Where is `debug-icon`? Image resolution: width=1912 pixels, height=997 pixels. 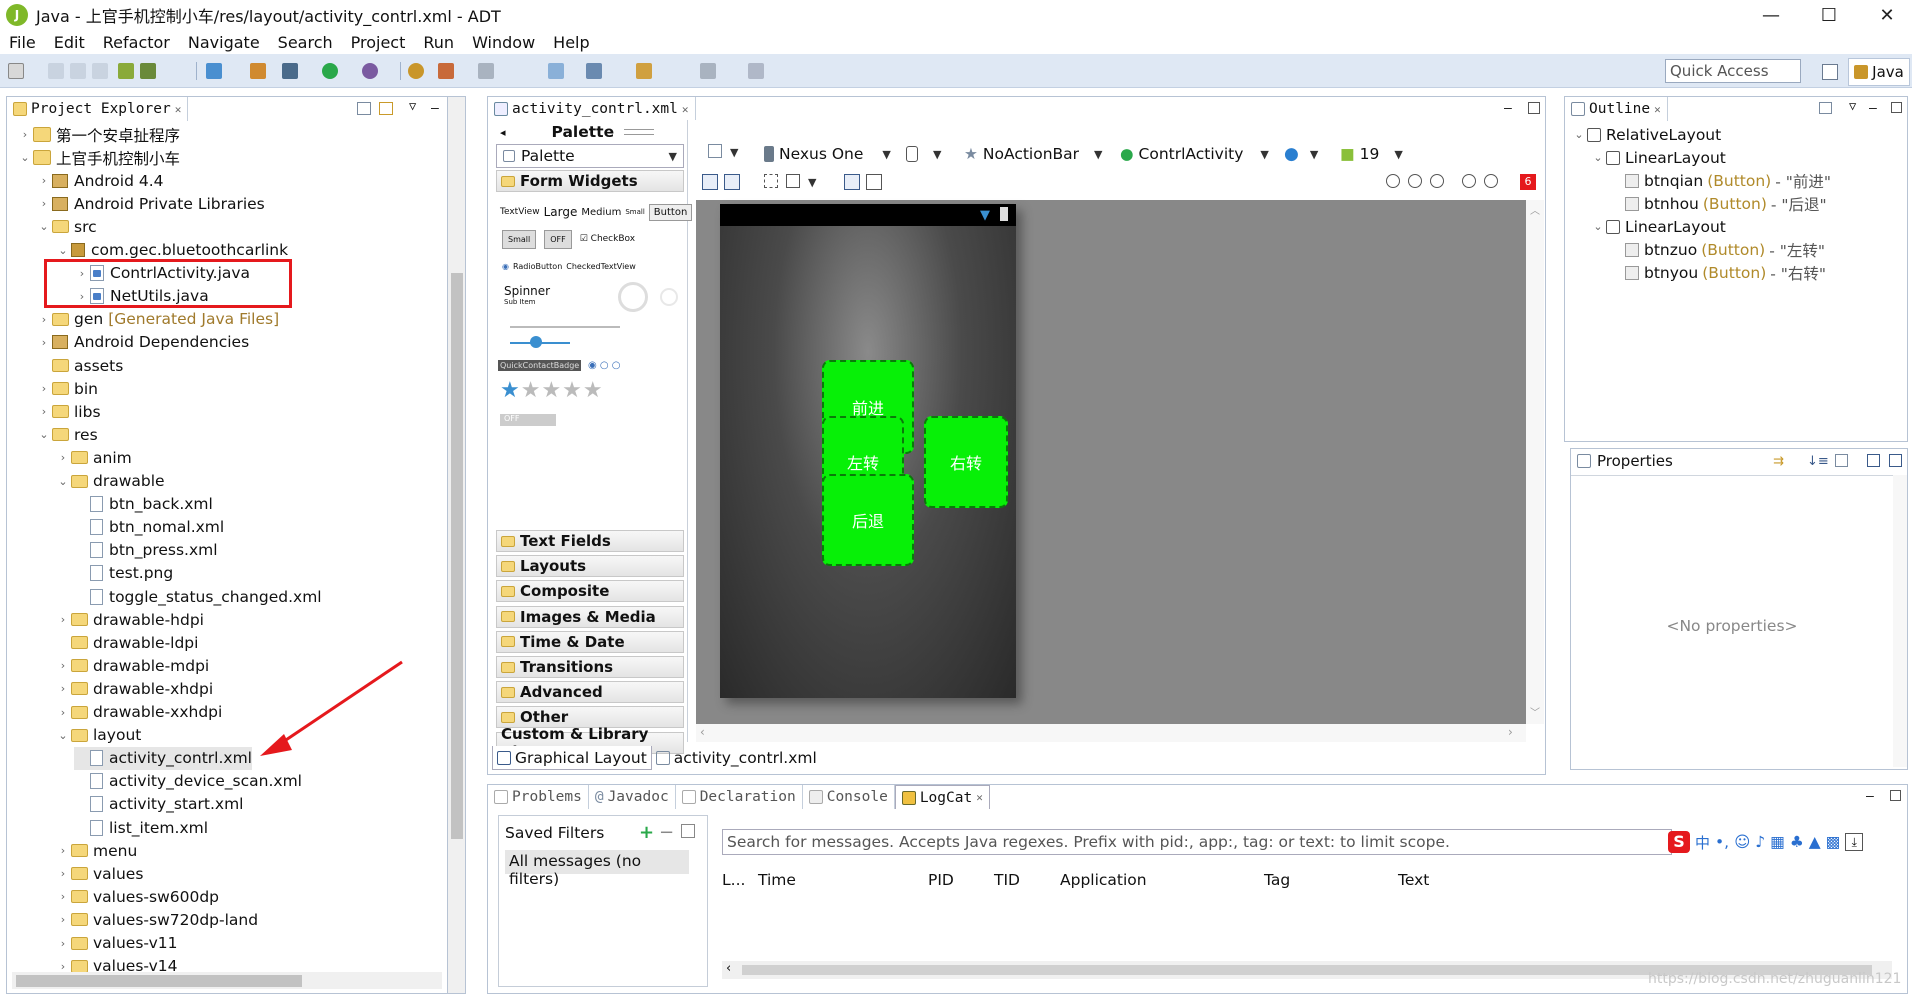 debug-icon is located at coordinates (290, 71).